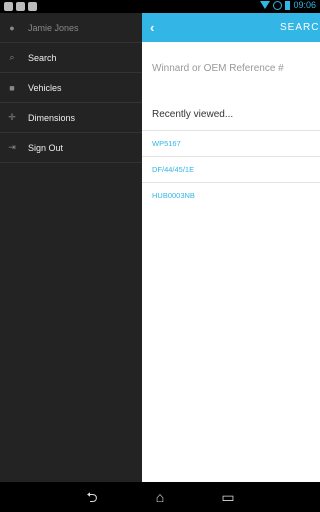 The width and height of the screenshot is (320, 512). Describe the element at coordinates (304, 5) in the screenshot. I see `status-time: 09:06` at that location.